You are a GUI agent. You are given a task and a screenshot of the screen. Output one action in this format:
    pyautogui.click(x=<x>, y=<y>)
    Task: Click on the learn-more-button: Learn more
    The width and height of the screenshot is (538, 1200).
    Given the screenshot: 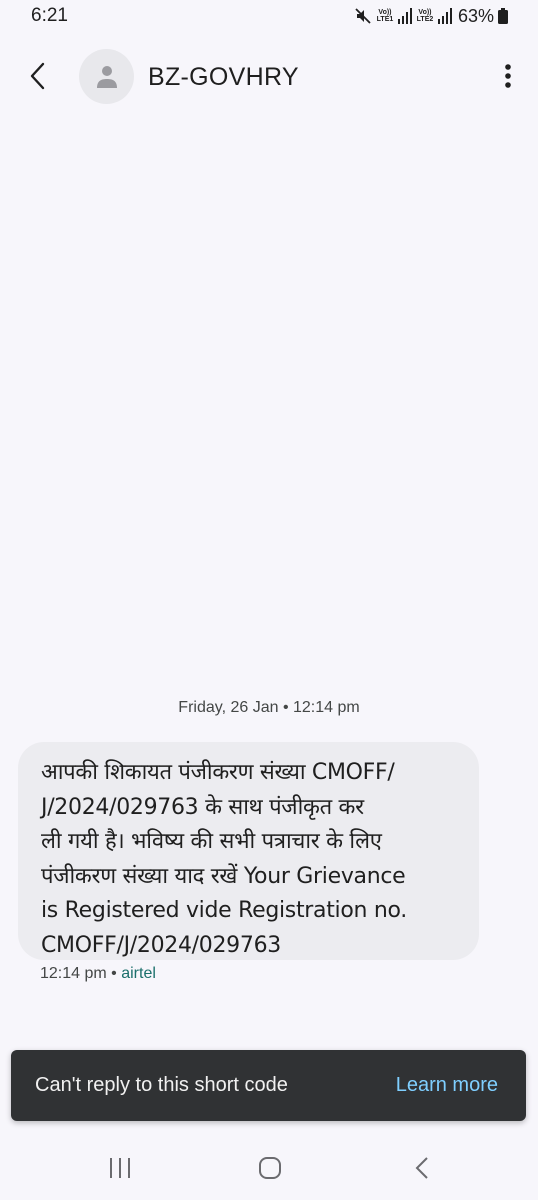 What is the action you would take?
    pyautogui.click(x=447, y=1085)
    